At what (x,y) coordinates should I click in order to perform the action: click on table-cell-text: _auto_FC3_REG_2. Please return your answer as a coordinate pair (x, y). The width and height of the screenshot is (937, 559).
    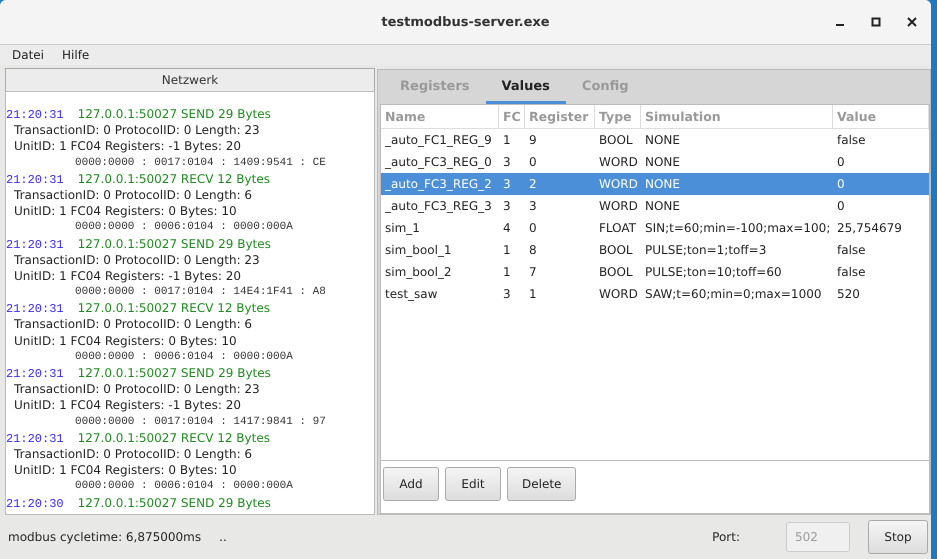
    Looking at the image, I should click on (438, 184).